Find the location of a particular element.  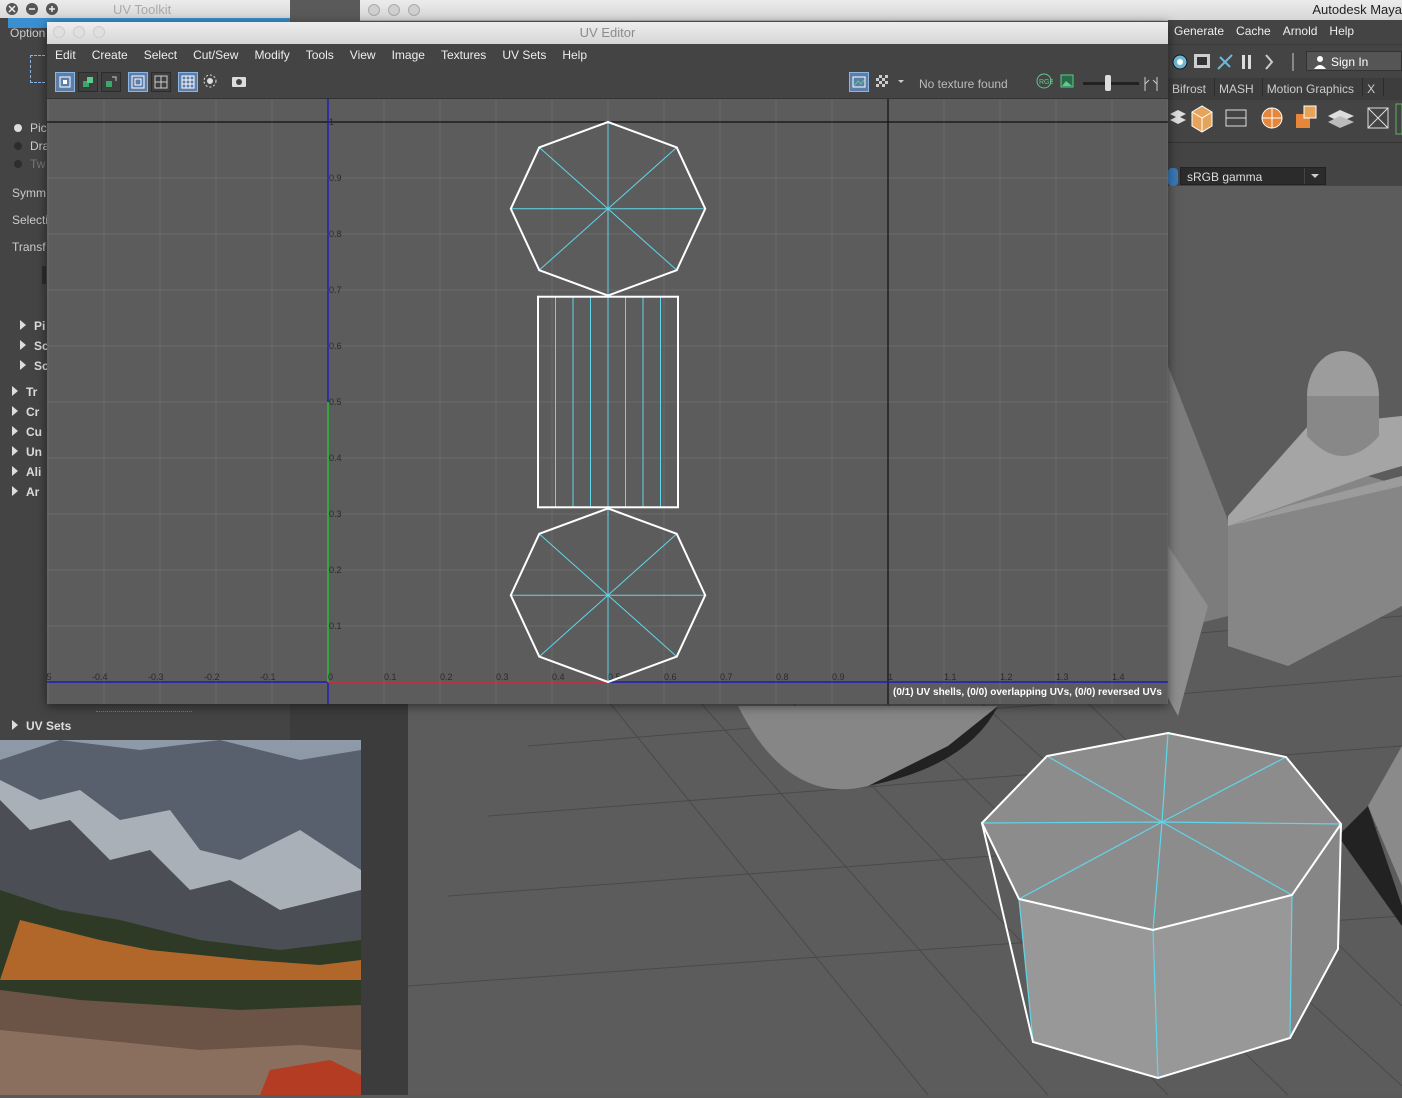

bottom-cap-spoke is located at coordinates (573, 564).